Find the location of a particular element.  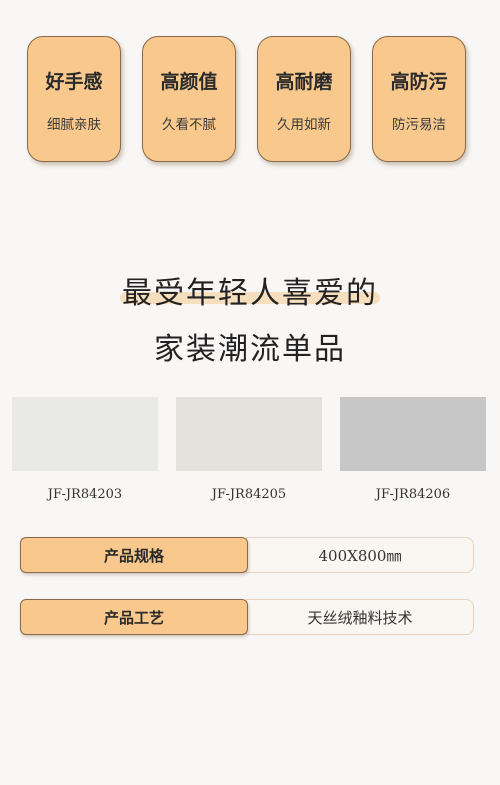

spec-row-size: 400X800㎜ 产品规格 is located at coordinates (247, 555).